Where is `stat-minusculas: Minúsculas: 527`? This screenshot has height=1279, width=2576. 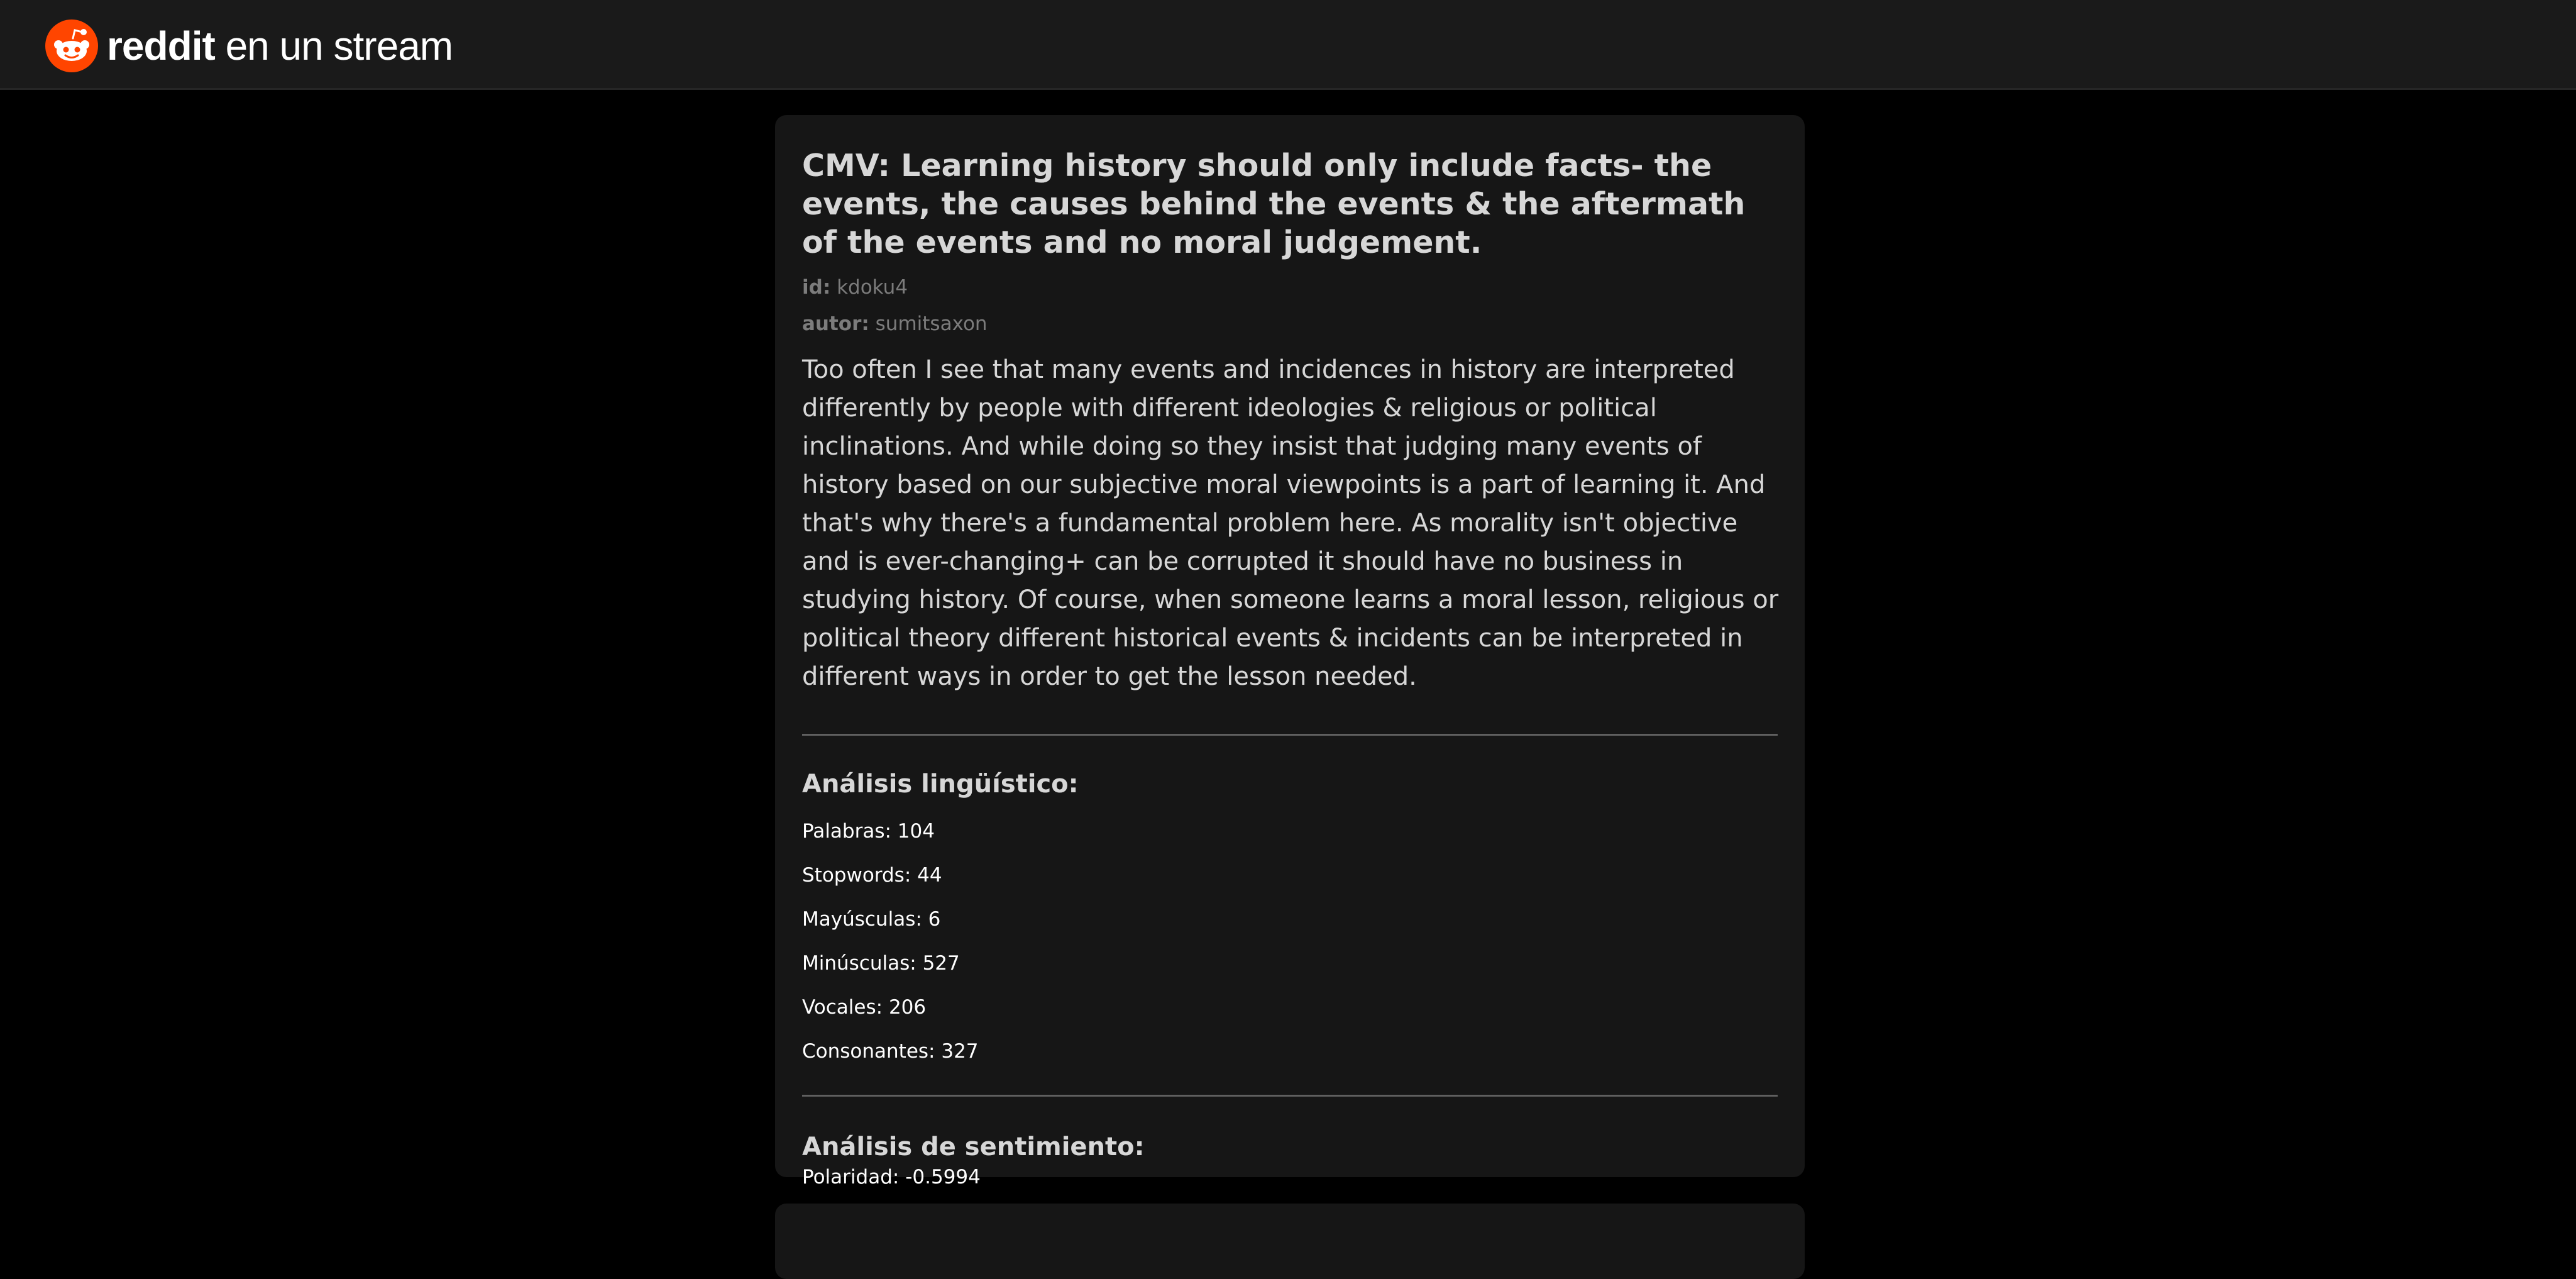
stat-minusculas: Minúsculas: 527 is located at coordinates (1290, 963).